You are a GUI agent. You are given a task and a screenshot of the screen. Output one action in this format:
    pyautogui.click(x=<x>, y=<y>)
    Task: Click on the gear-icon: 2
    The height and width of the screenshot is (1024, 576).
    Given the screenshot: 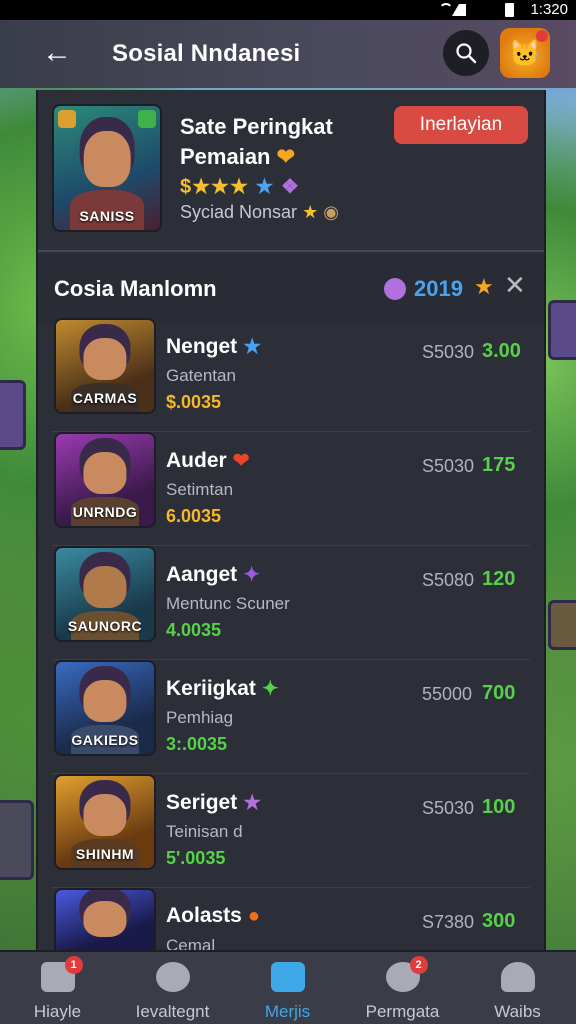 What is the action you would take?
    pyautogui.click(x=406, y=974)
    